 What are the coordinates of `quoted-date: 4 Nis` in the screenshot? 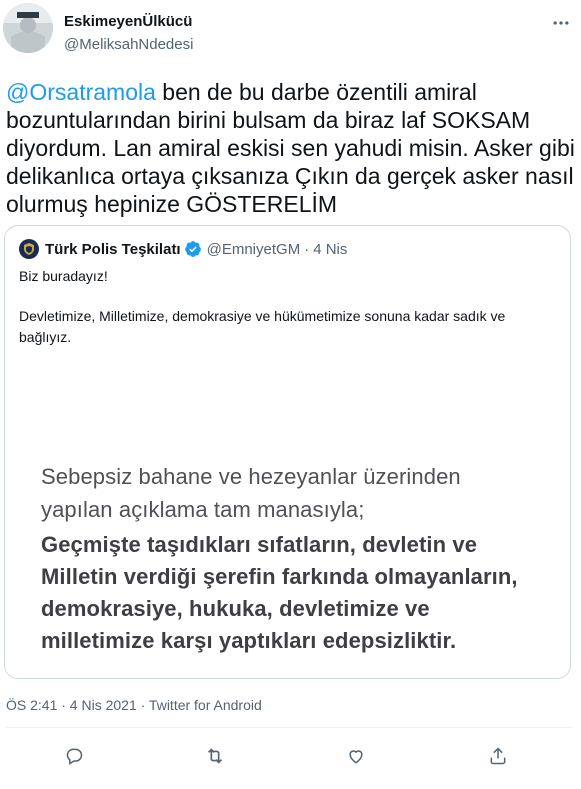 It's located at (330, 249).